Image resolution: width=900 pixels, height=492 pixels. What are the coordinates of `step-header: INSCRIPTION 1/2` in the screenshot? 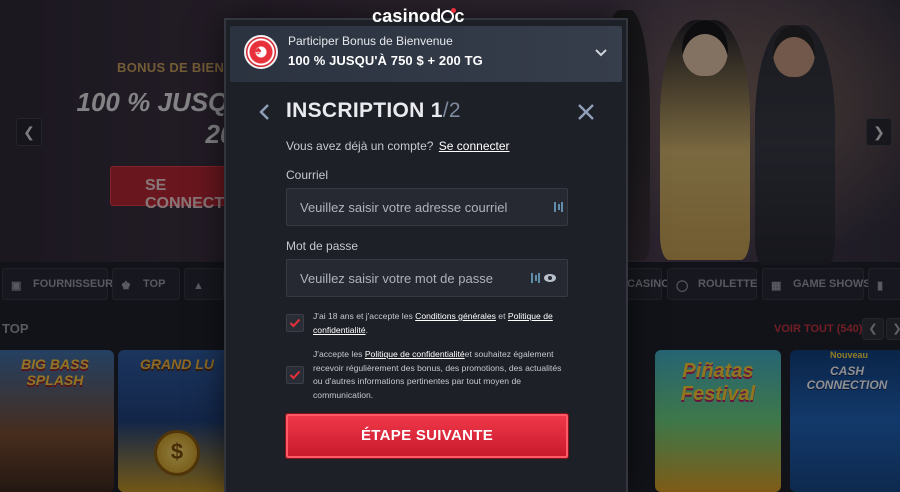 It's located at (426, 113).